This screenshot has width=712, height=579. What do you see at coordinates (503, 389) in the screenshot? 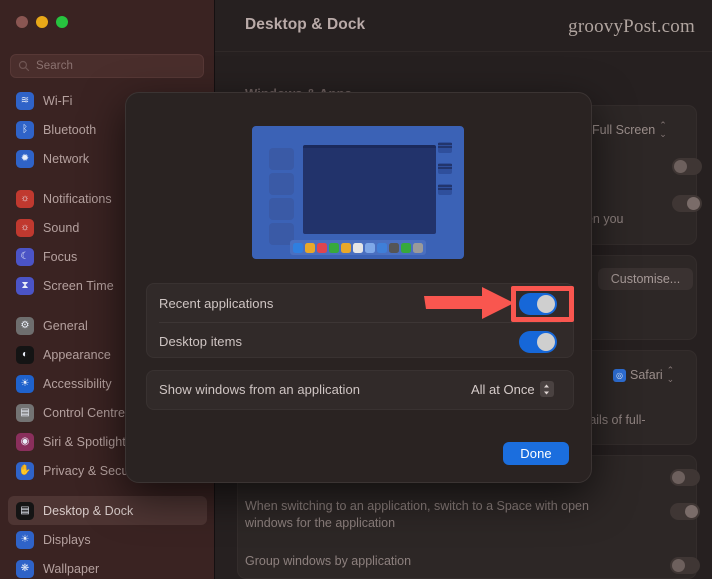
I see `show-windows-popup-value: All at Once` at bounding box center [503, 389].